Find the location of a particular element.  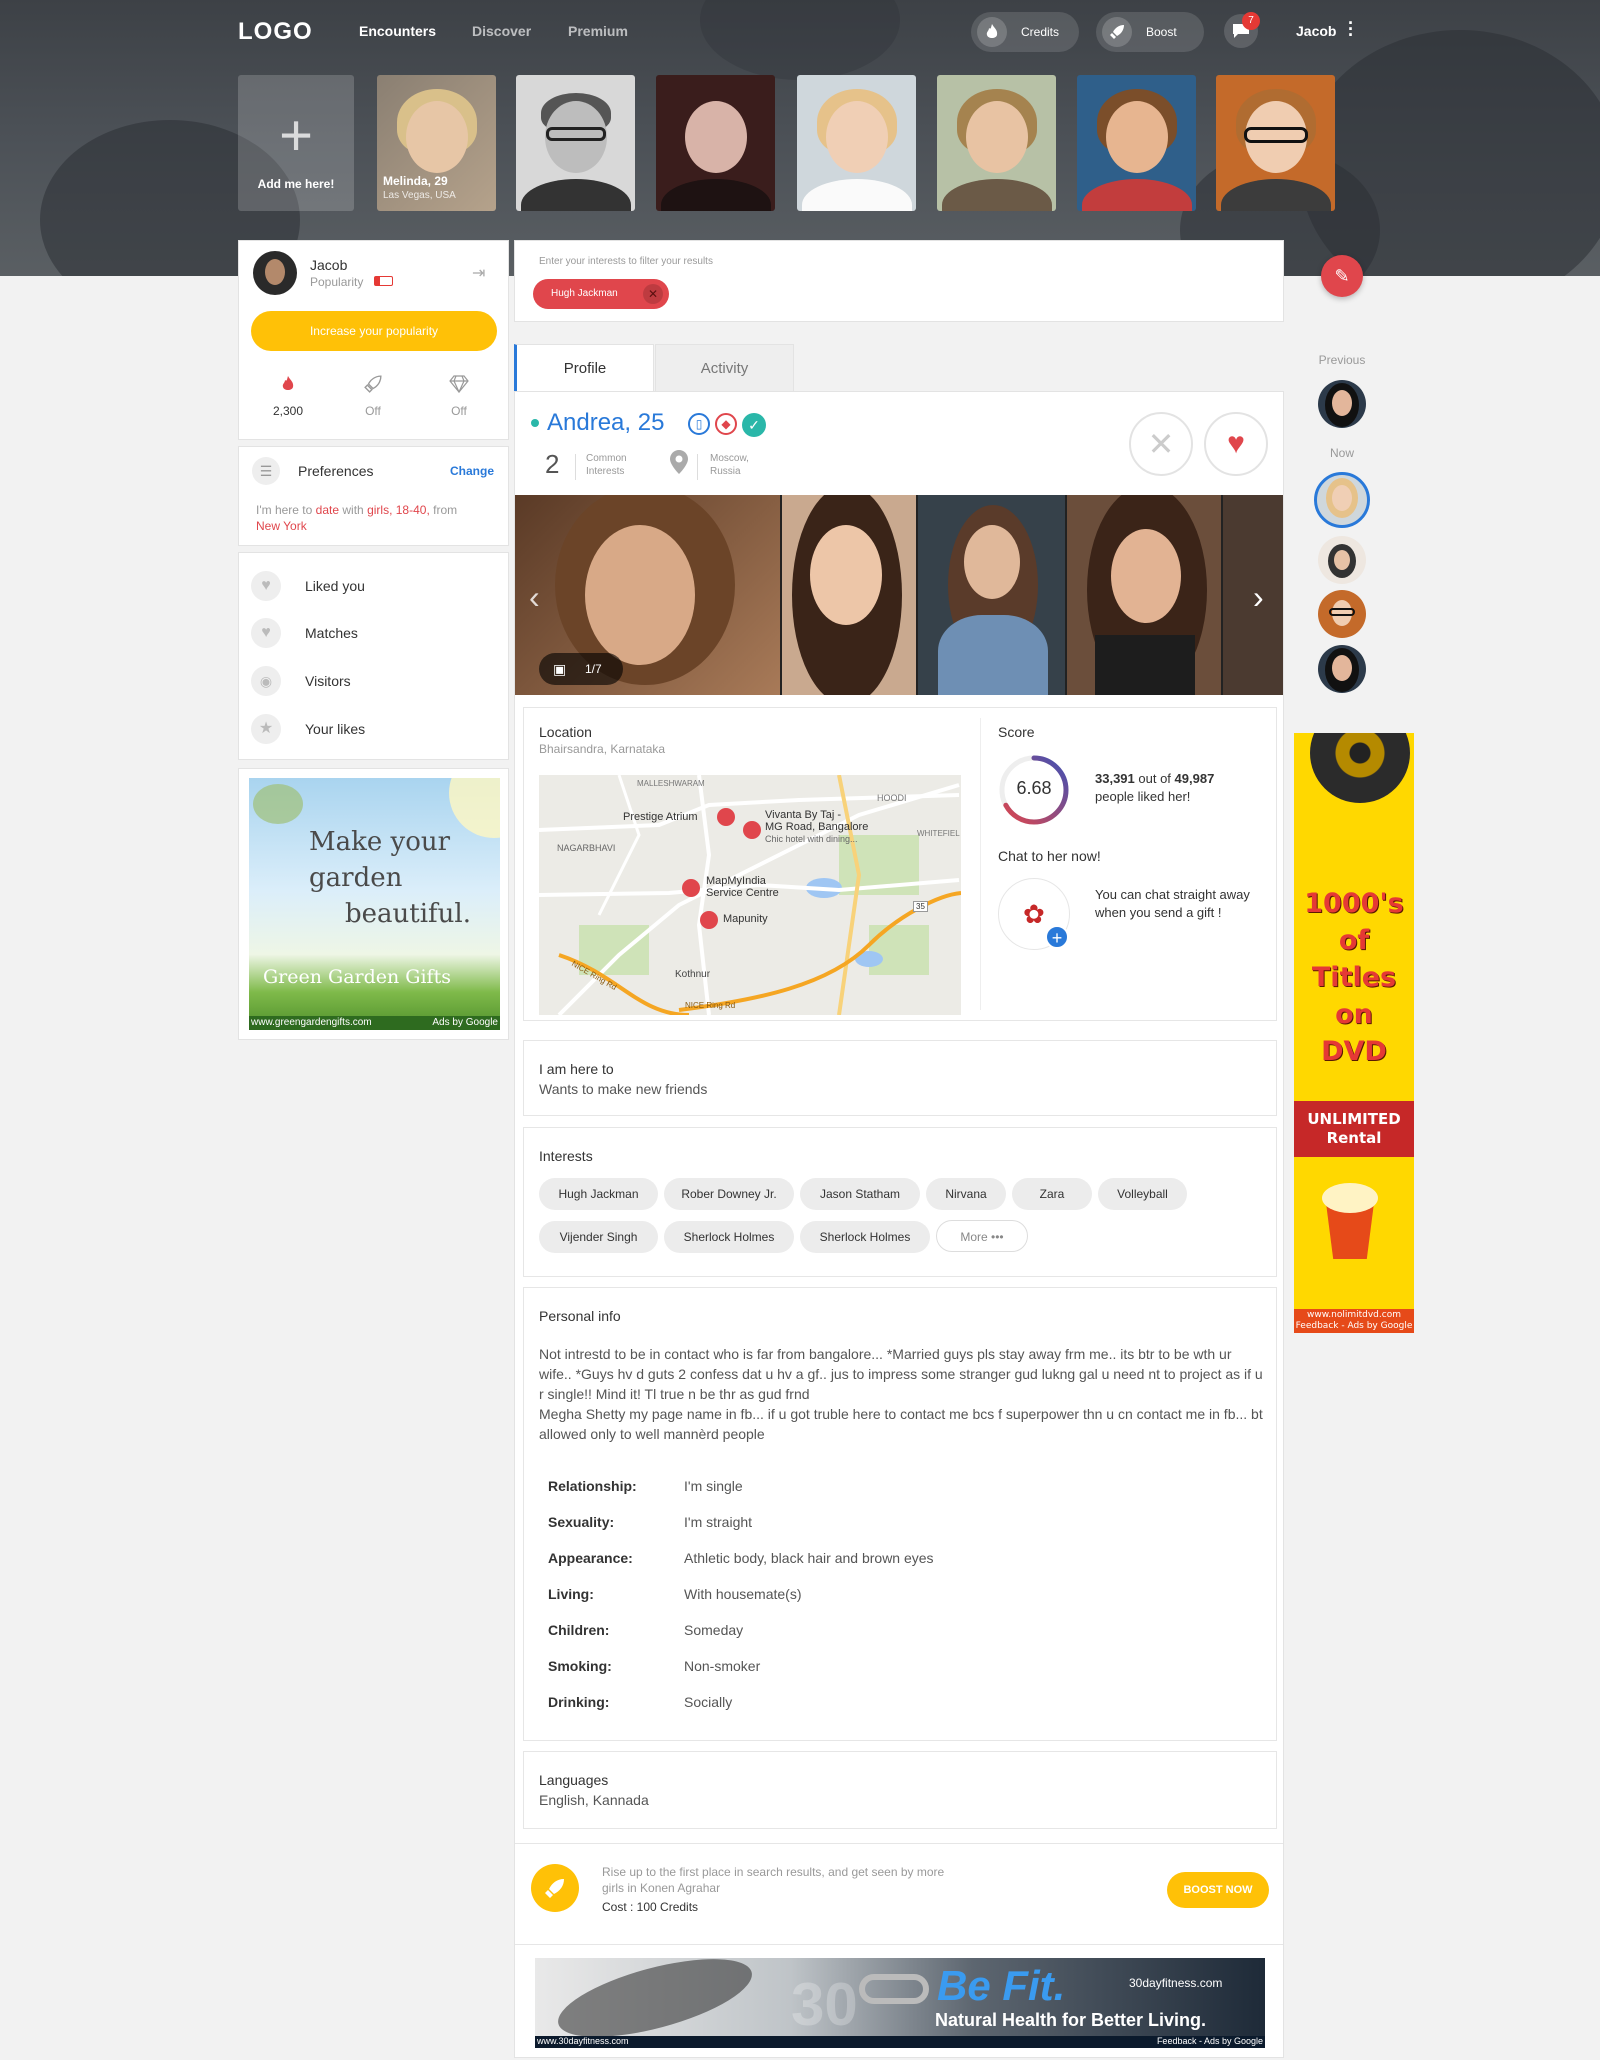

chevron-left-icon: ‹ is located at coordinates (534, 597).